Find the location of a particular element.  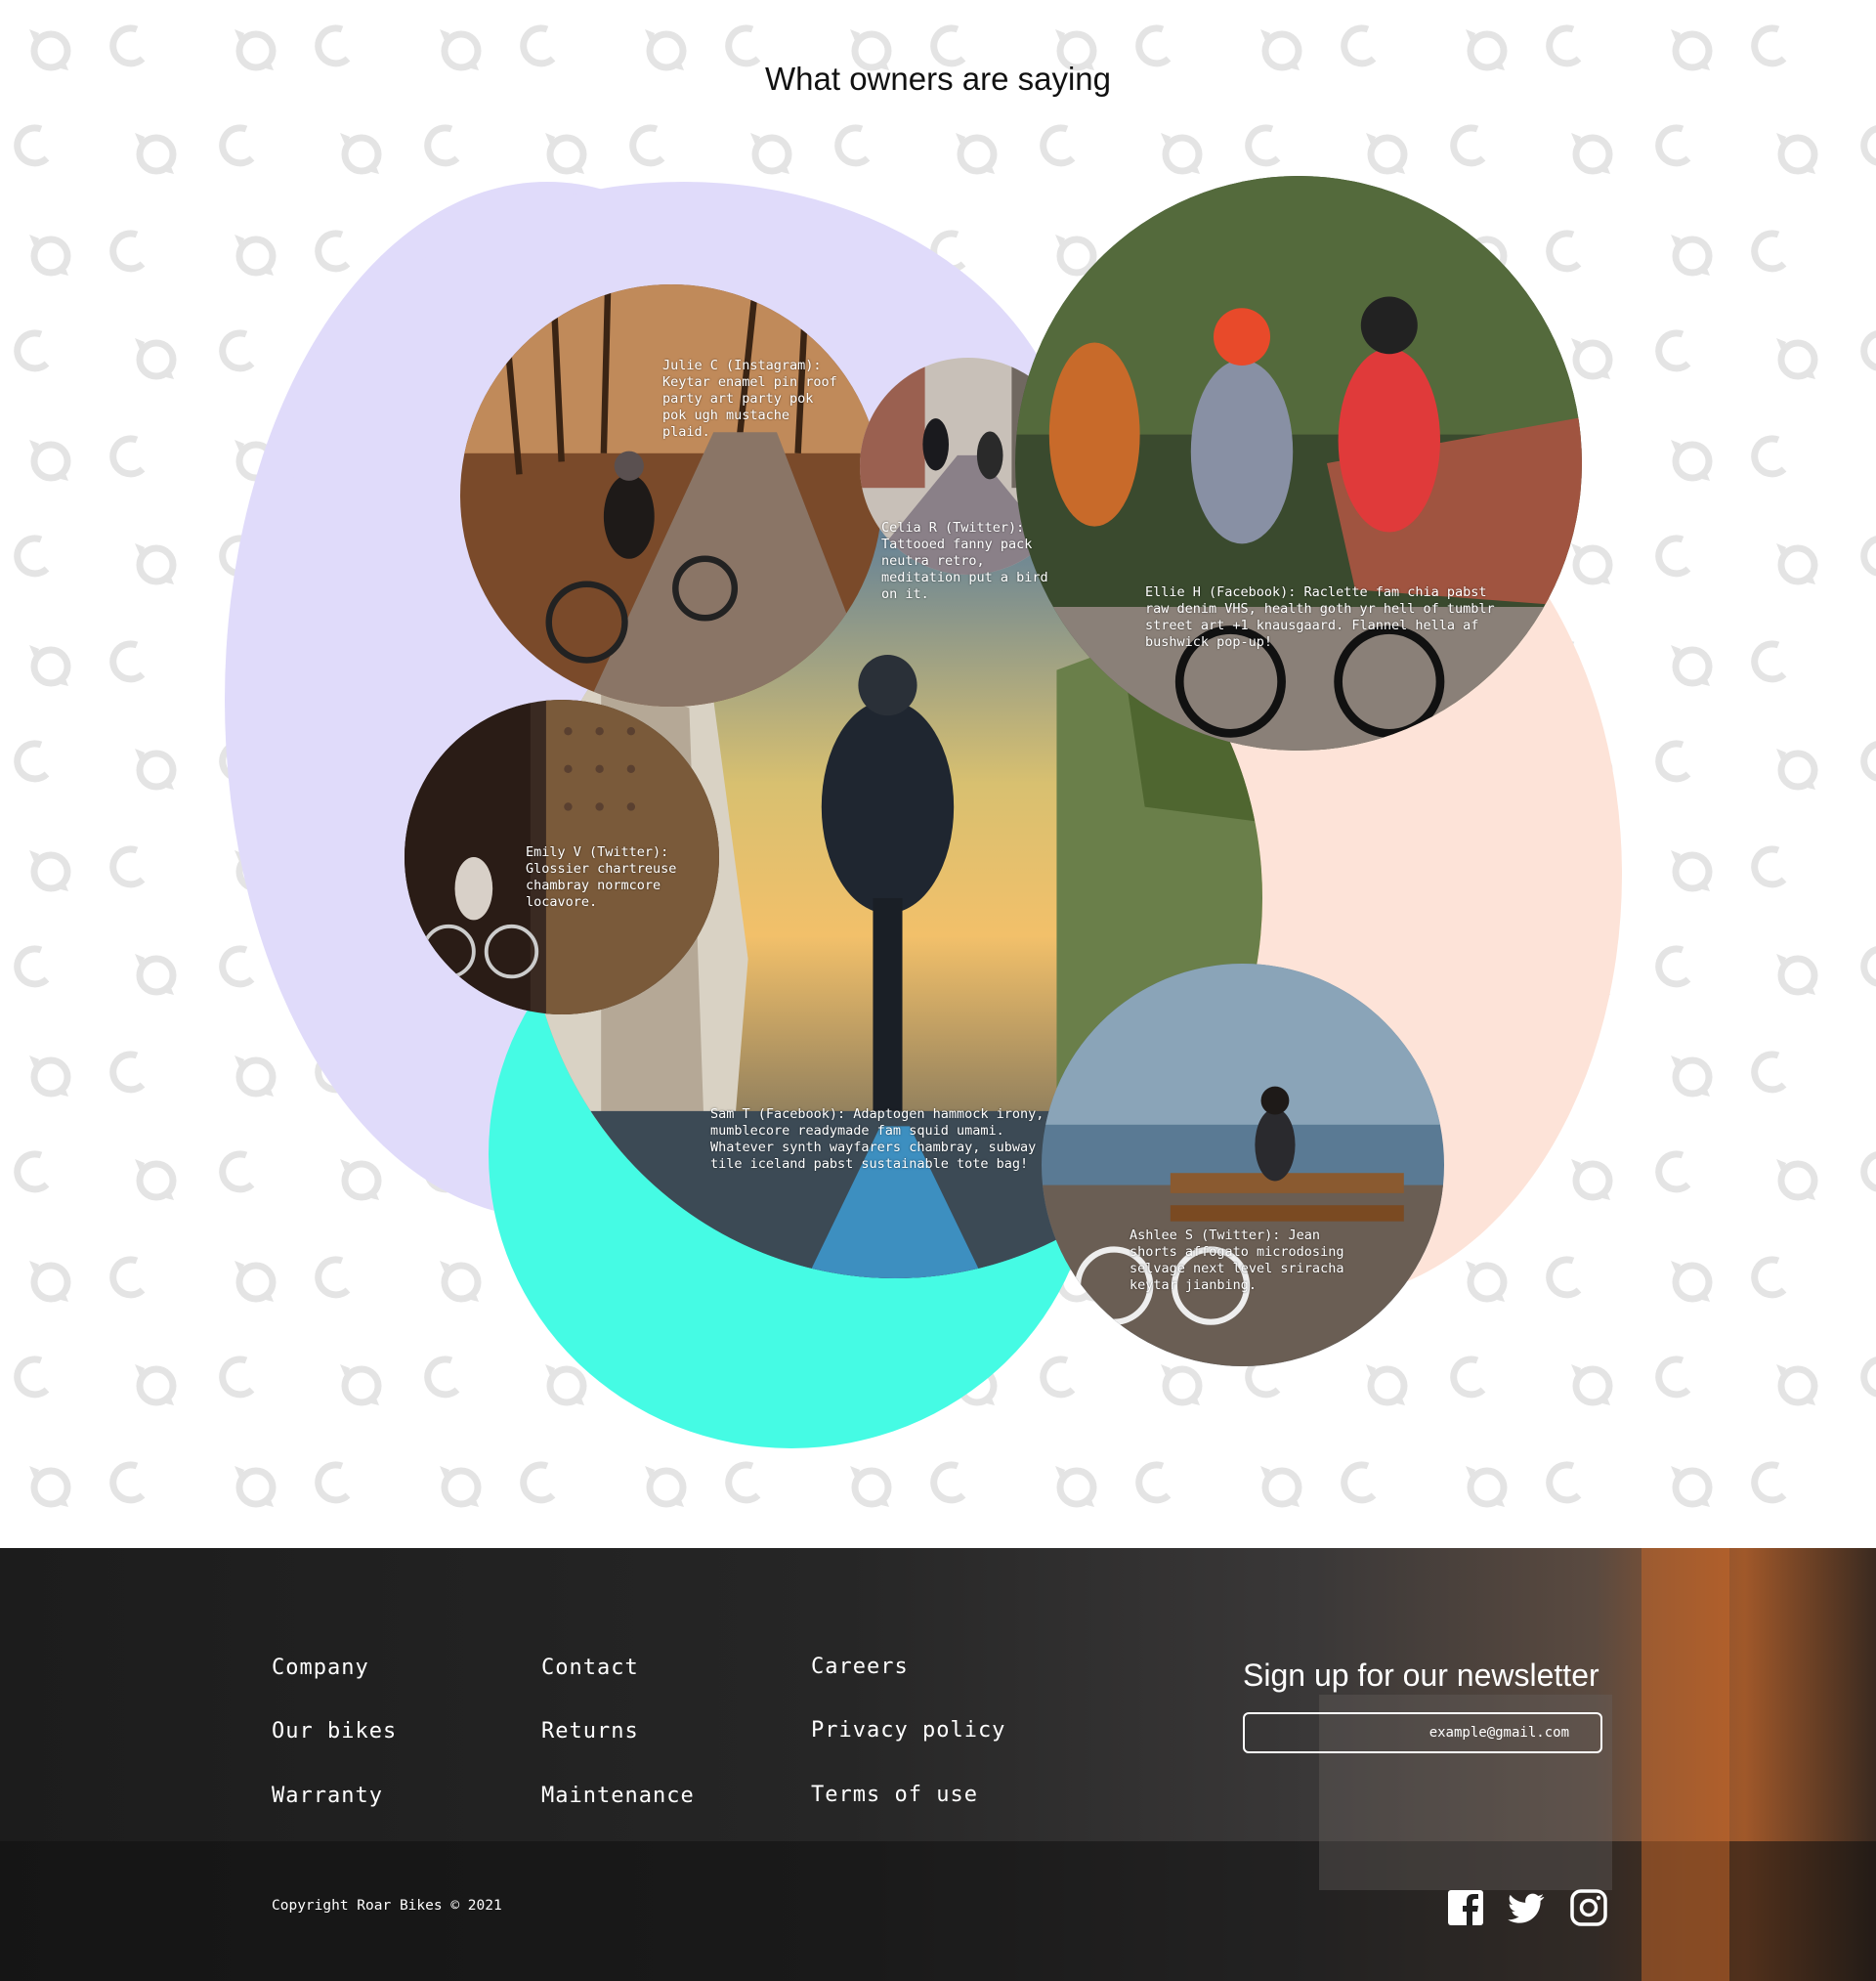

group-riders-image is located at coordinates (1298, 463).